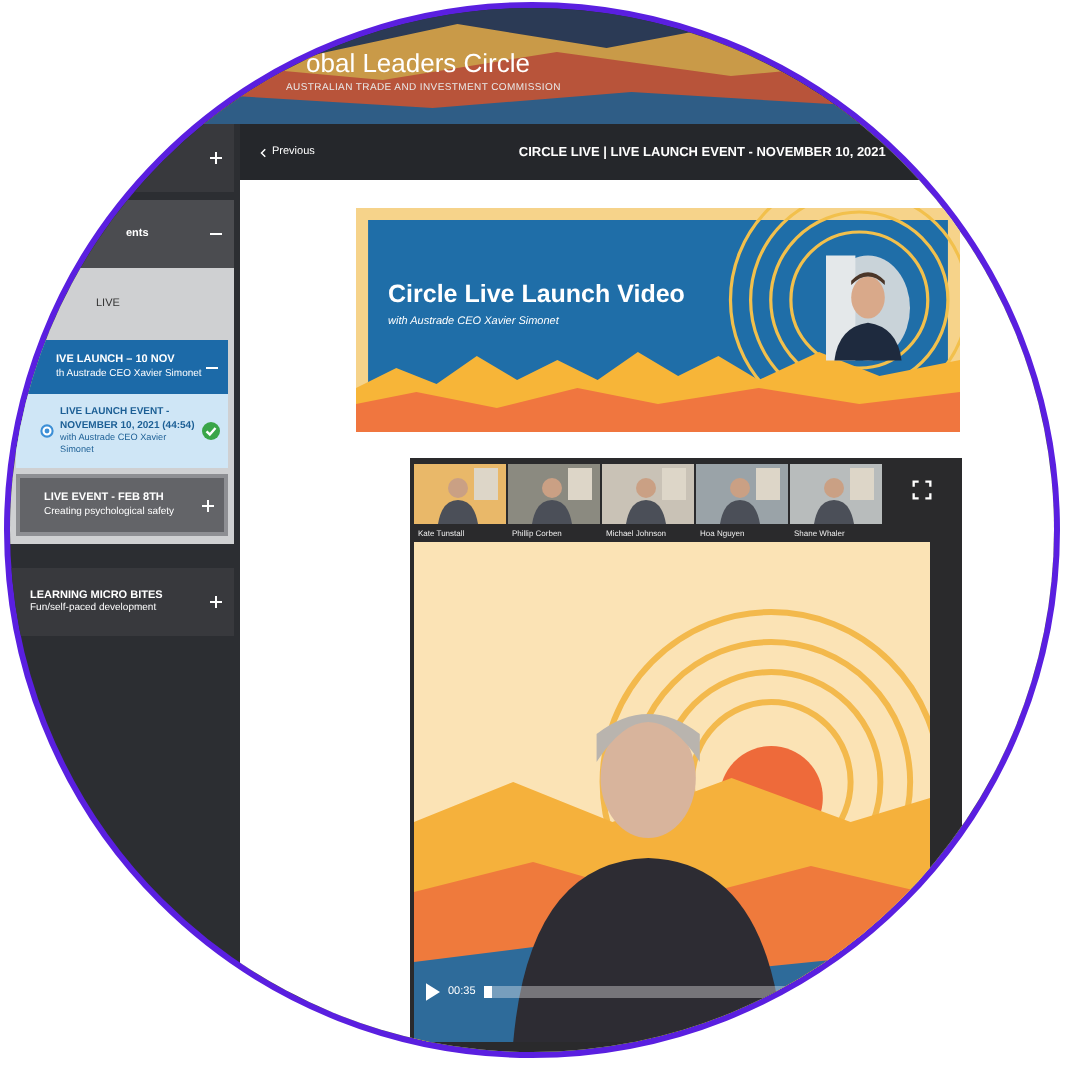 The image size is (1066, 1068). What do you see at coordinates (263, 152) in the screenshot?
I see `chevron-left-icon` at bounding box center [263, 152].